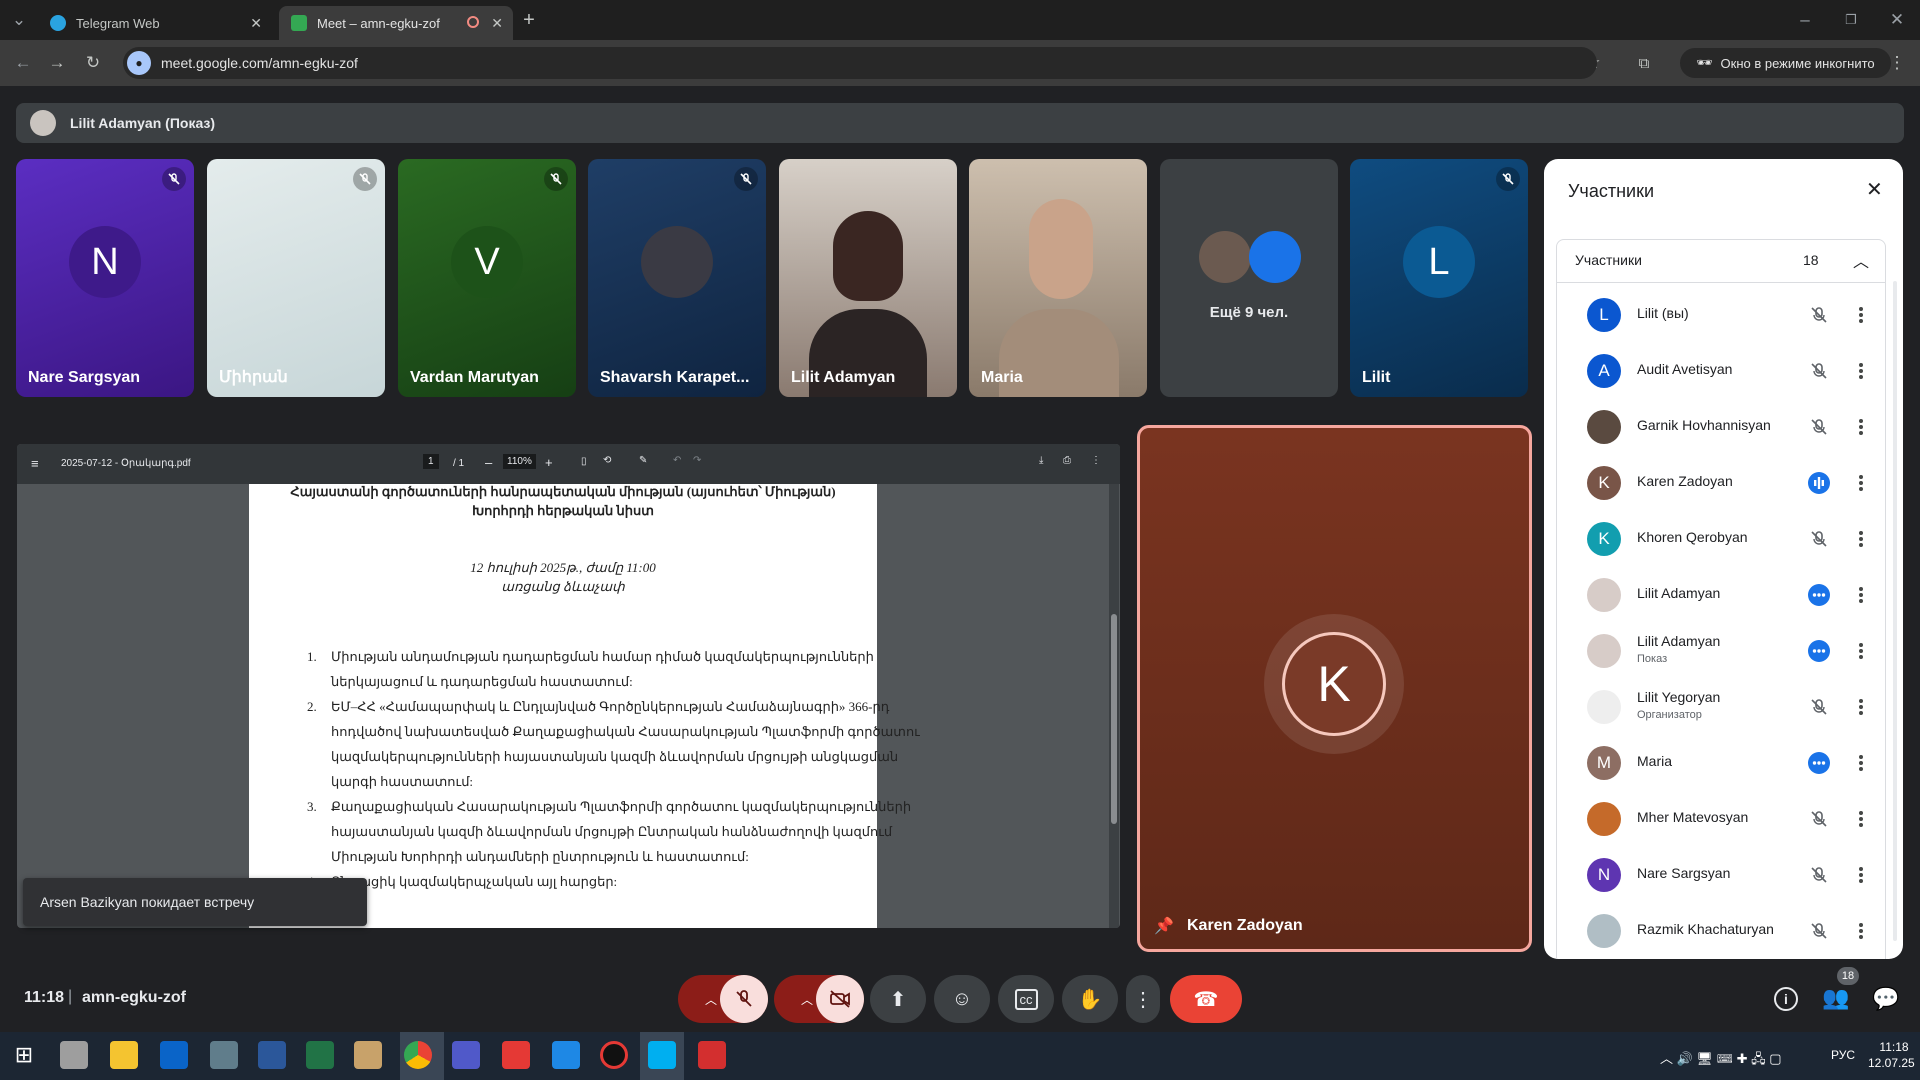 The image size is (1920, 1080). I want to click on address-bar: ● meet.google.com/amn-egku-zof, so click(860, 63).